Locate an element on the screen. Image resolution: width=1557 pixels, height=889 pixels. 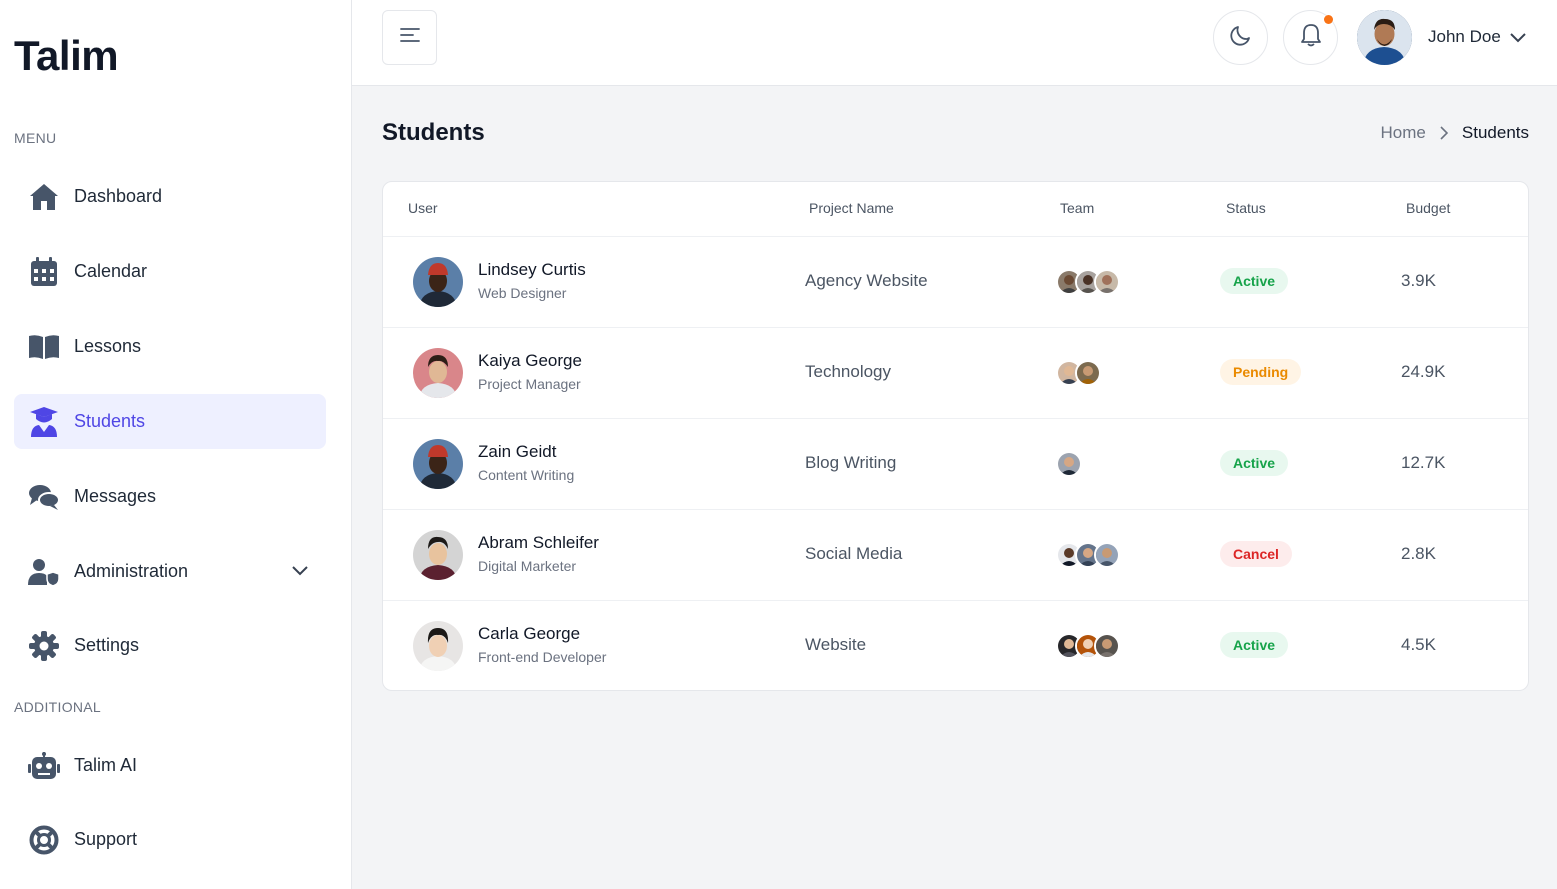
moon-icon is located at coordinates (1240, 37).